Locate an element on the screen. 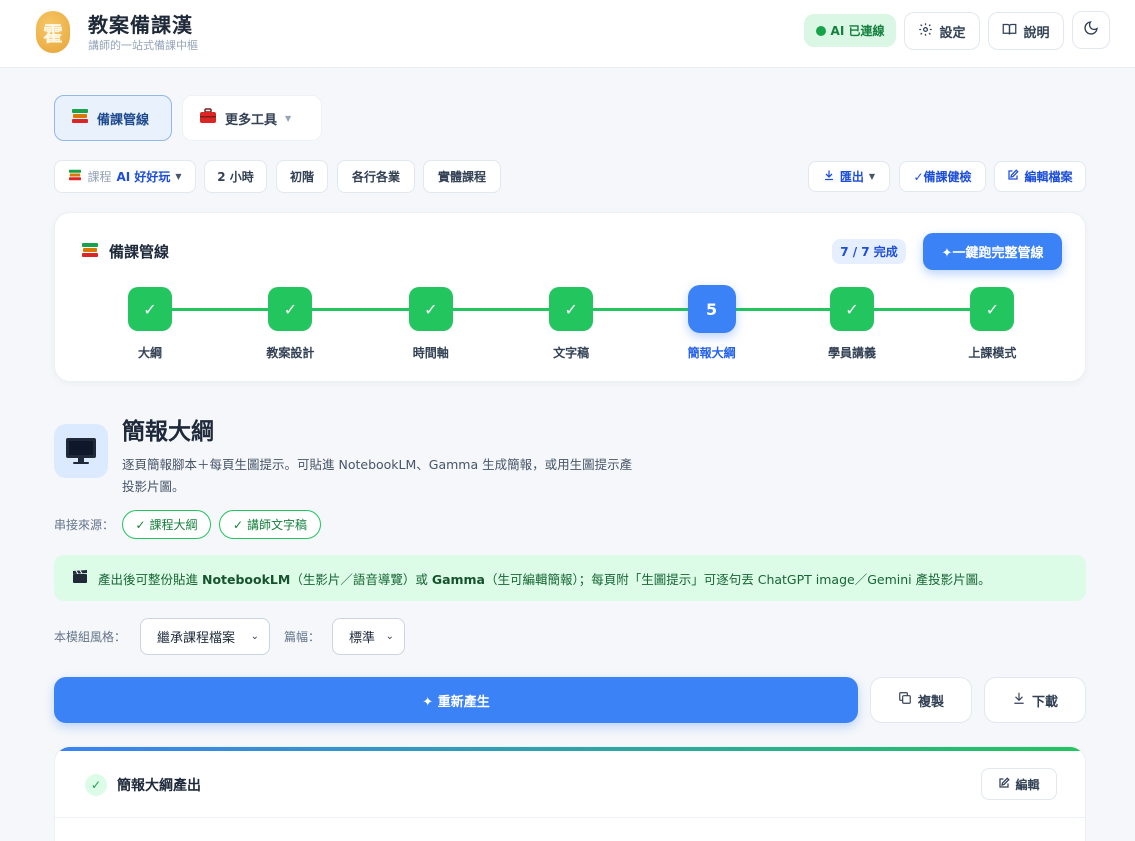 The width and height of the screenshot is (1135, 841). help-button: 說明 is located at coordinates (1026, 31).